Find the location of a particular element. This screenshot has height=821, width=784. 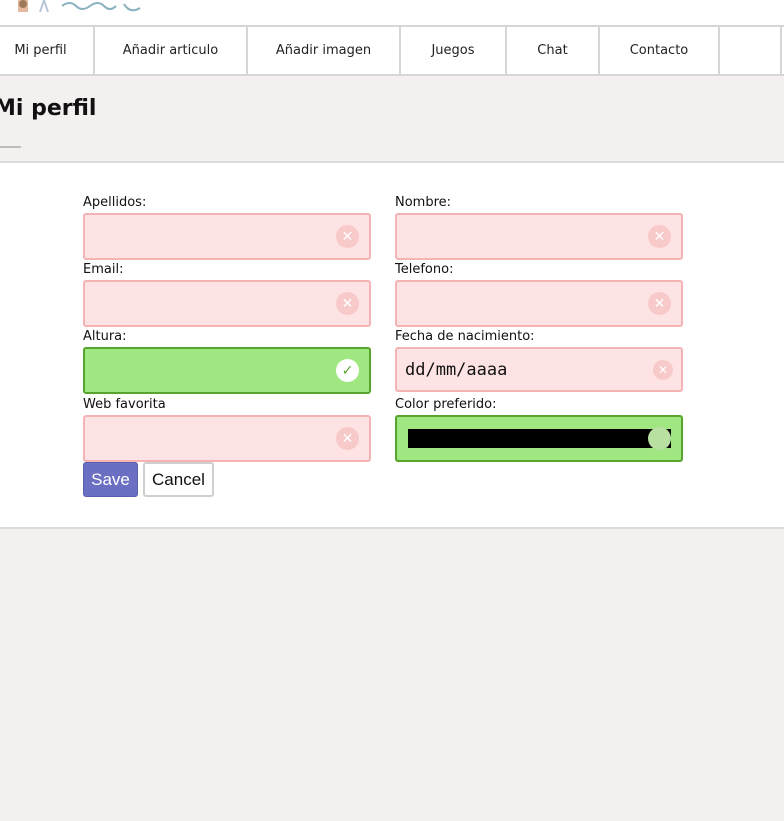

nombre-field: ✕ is located at coordinates (539, 236).